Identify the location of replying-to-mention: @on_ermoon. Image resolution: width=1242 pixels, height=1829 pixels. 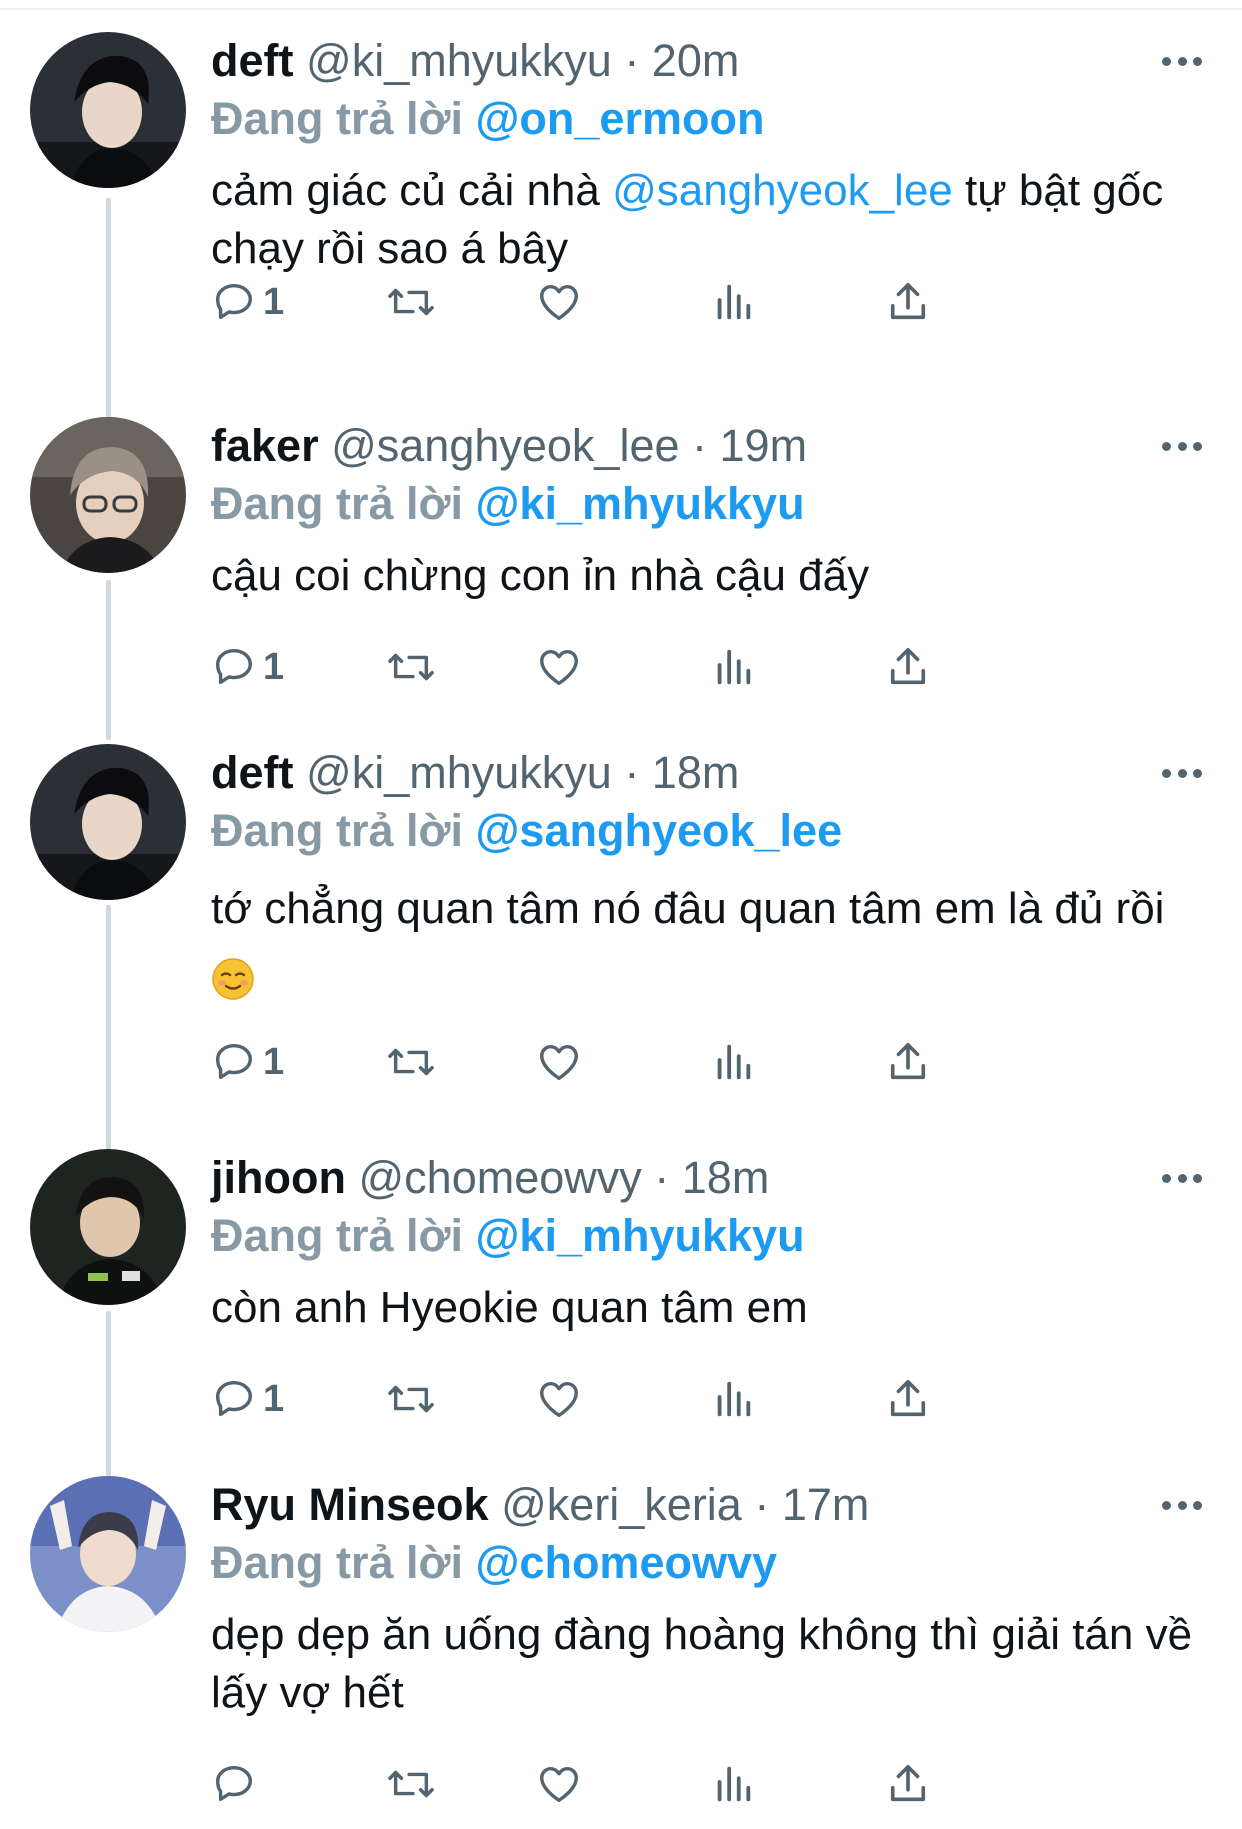
(620, 118).